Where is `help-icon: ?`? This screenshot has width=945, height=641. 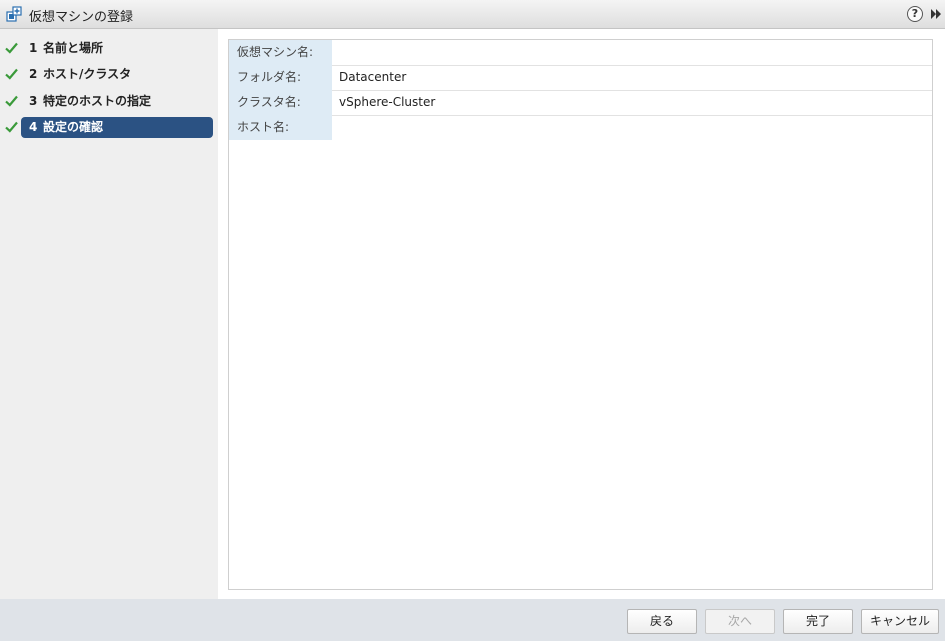 help-icon: ? is located at coordinates (915, 14).